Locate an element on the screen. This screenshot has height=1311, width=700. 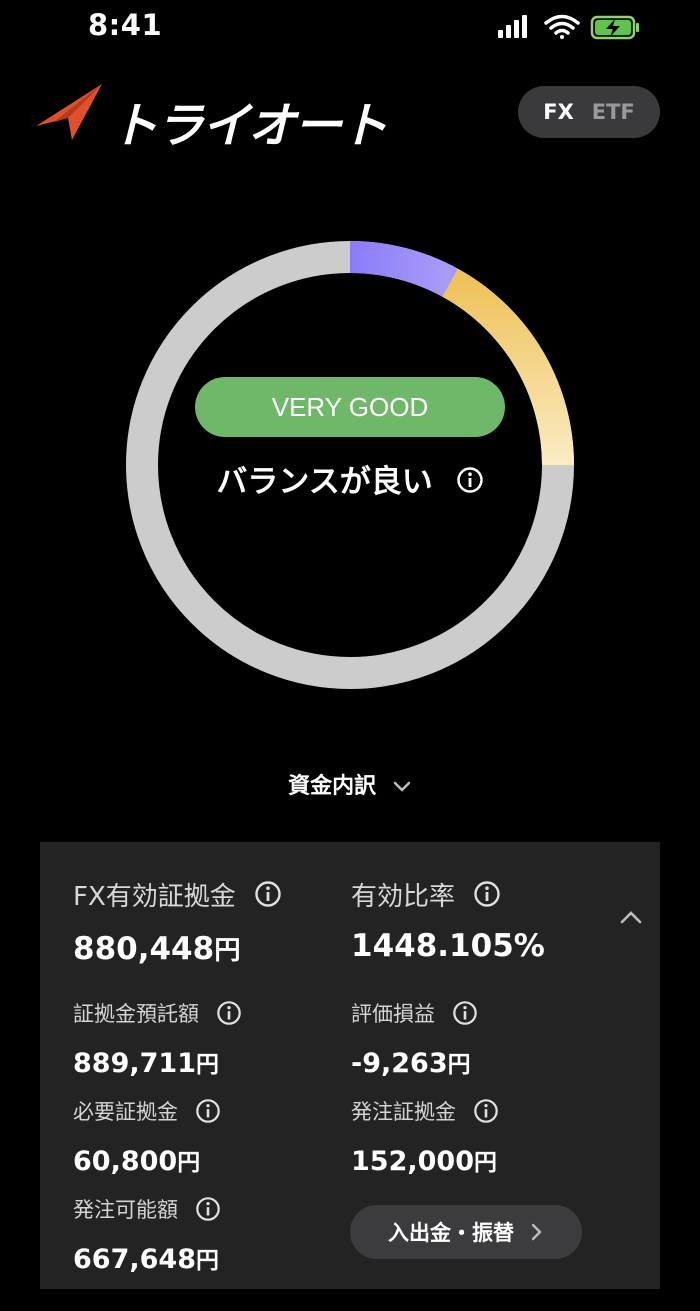
gauge-segment-purple is located at coordinates (403, 269).